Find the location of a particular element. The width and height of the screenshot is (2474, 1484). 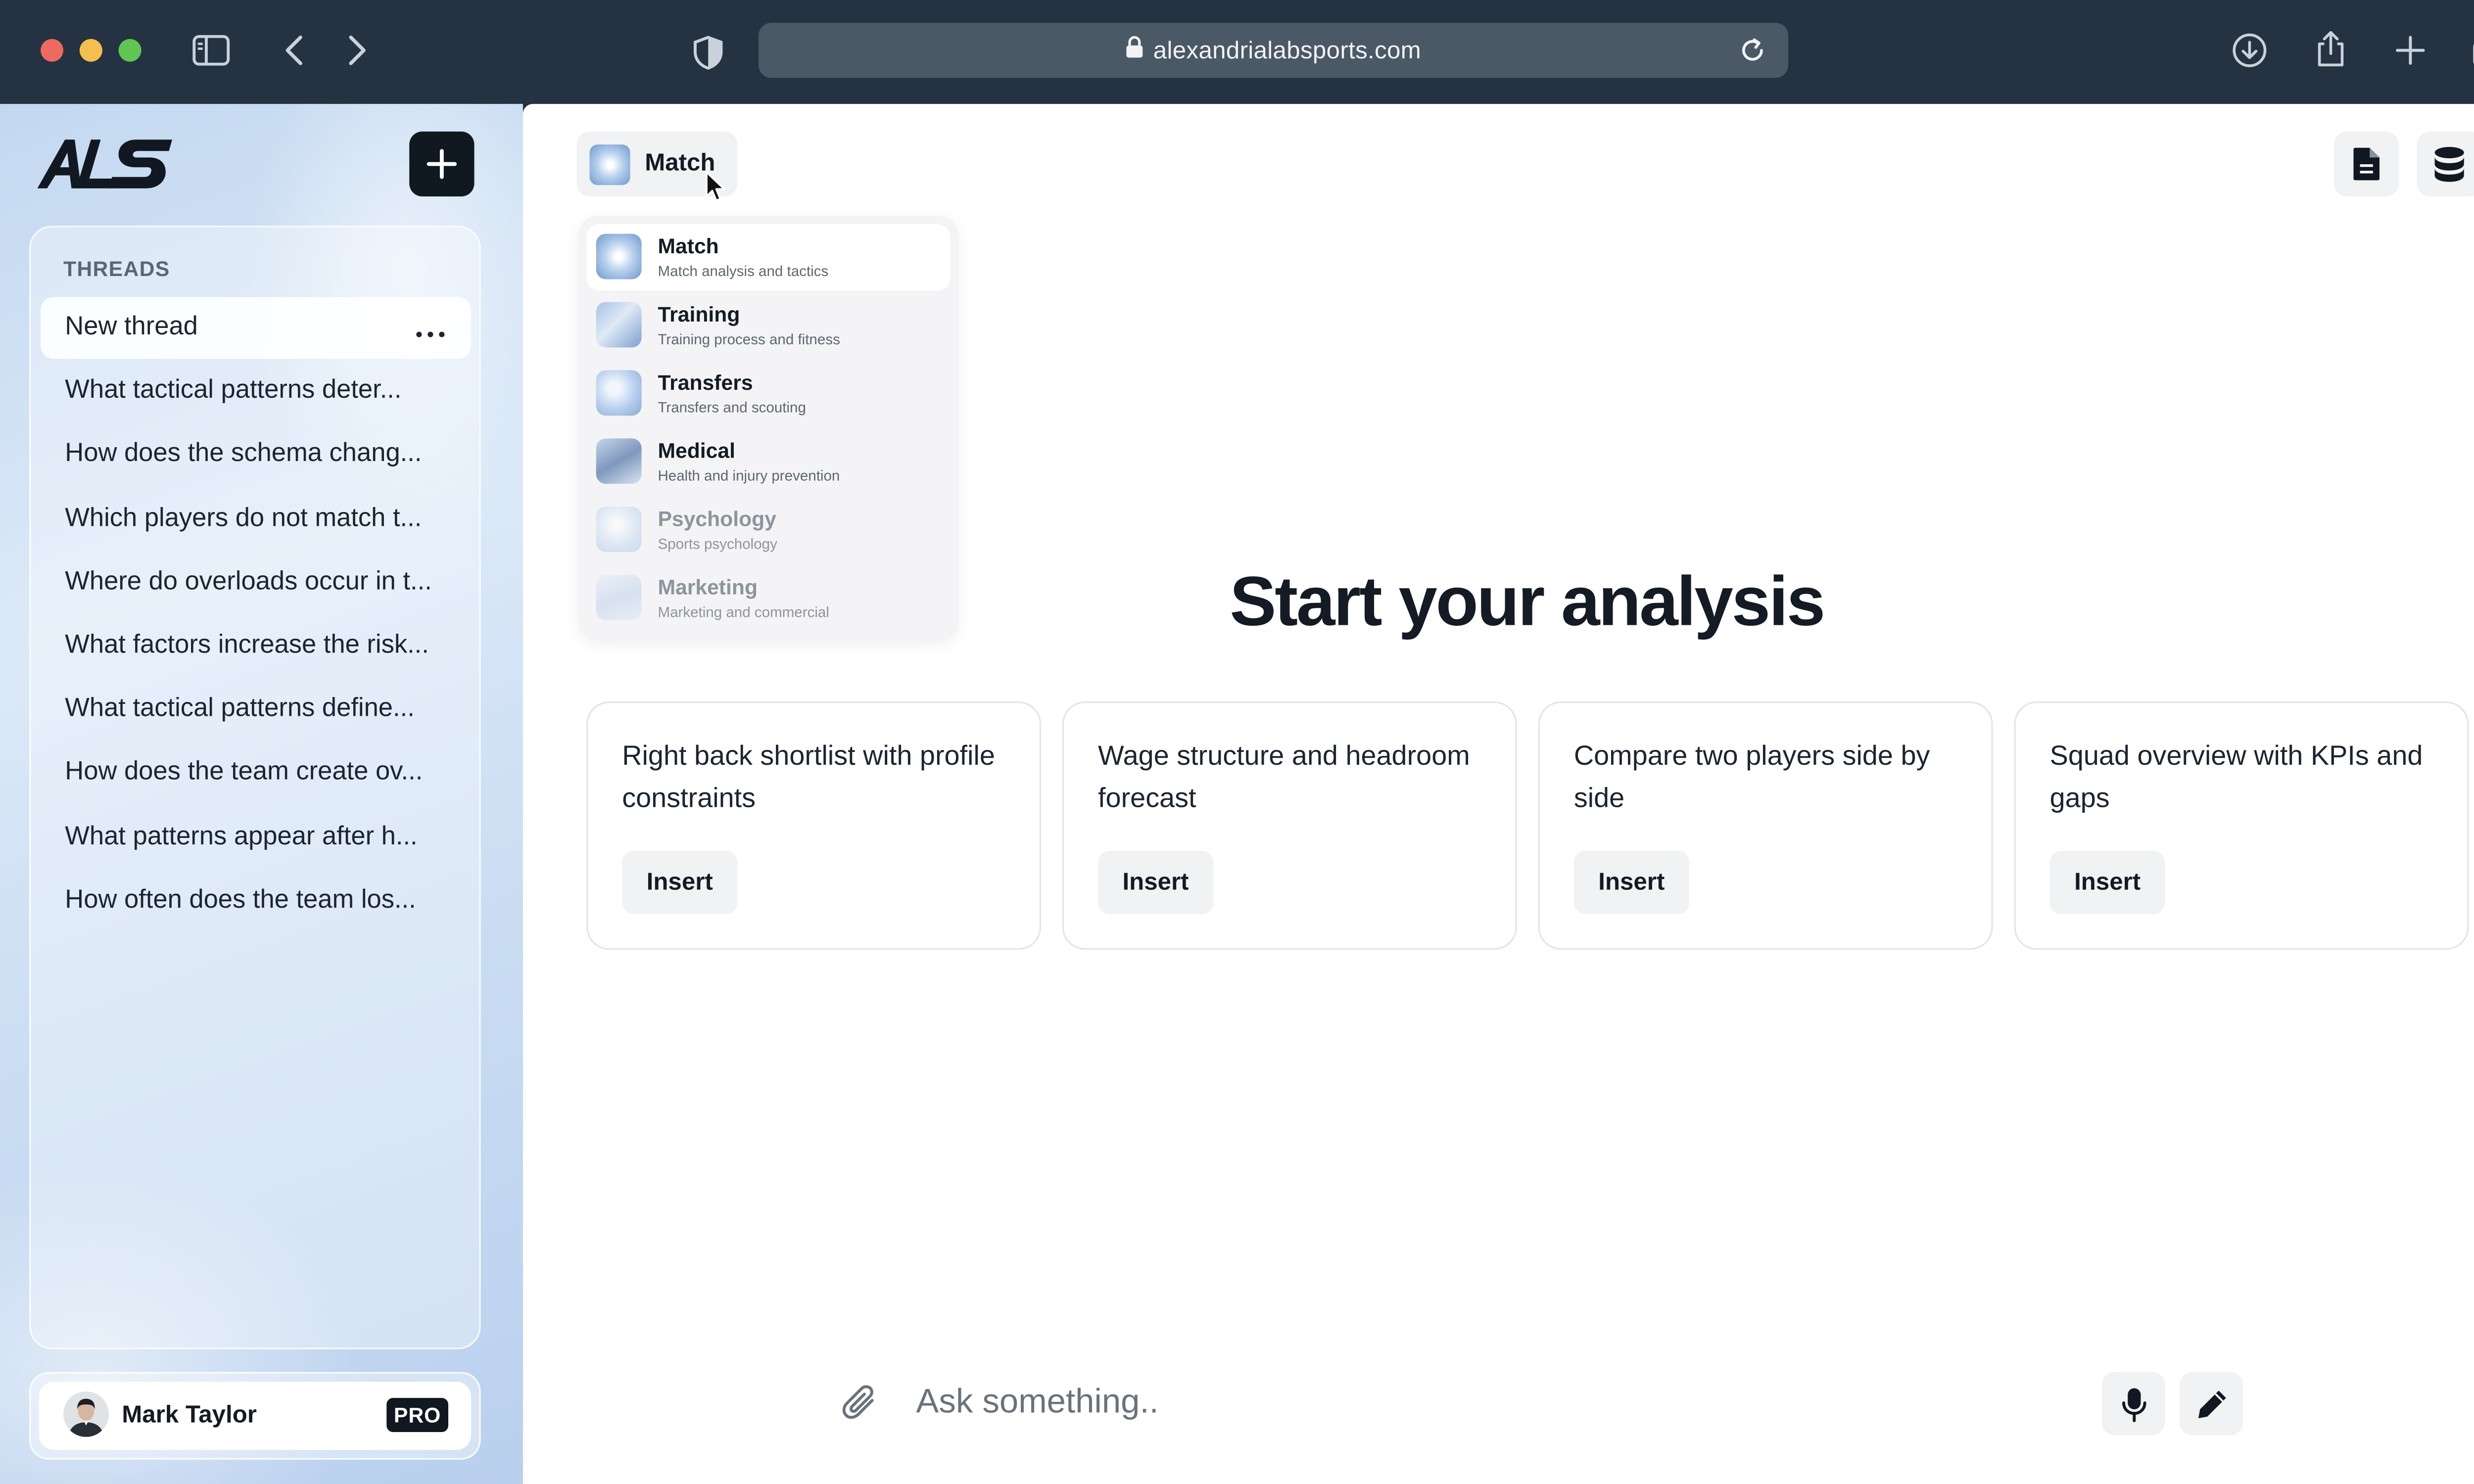

dropdown-item-subtitle: Transfers and scouting is located at coordinates (732, 407).